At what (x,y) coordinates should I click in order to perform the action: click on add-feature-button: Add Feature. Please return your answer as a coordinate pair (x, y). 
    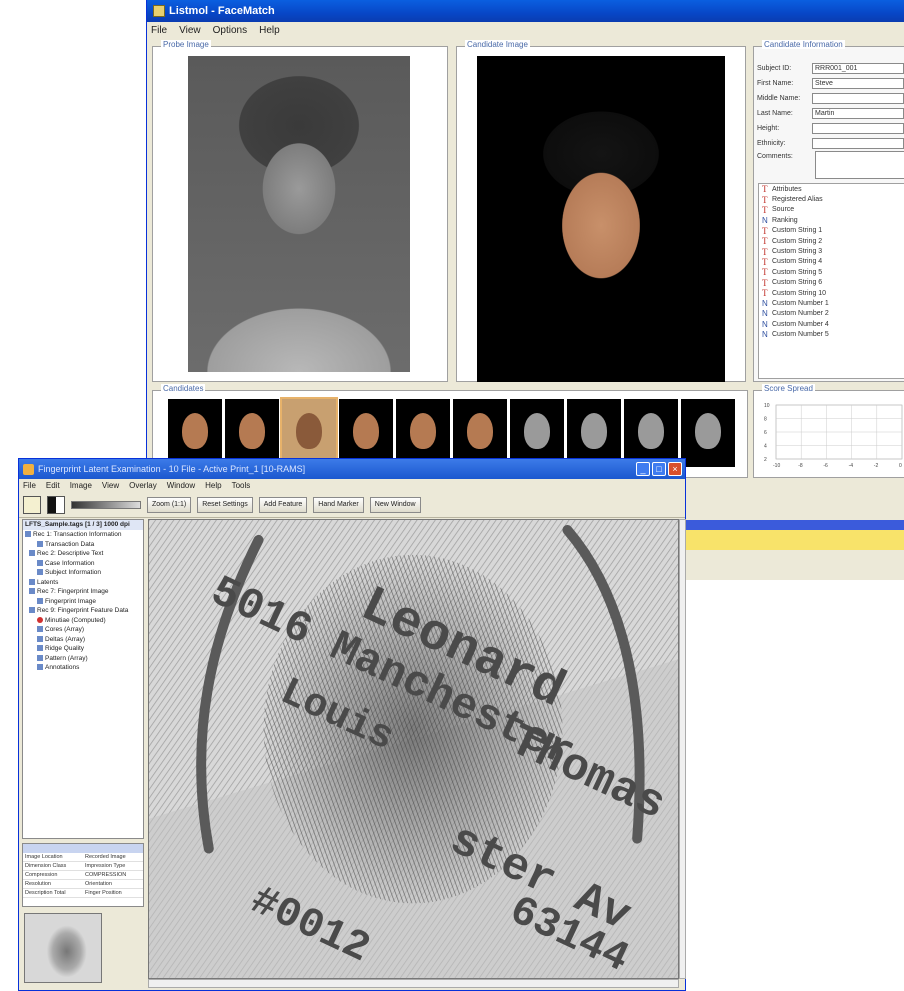
    Looking at the image, I should click on (283, 504).